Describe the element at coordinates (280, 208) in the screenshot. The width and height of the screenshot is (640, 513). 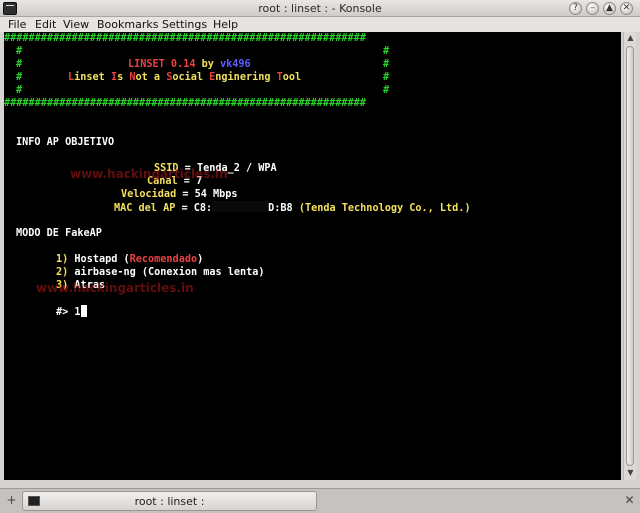
I see `mac-suffix: D:B8` at that location.